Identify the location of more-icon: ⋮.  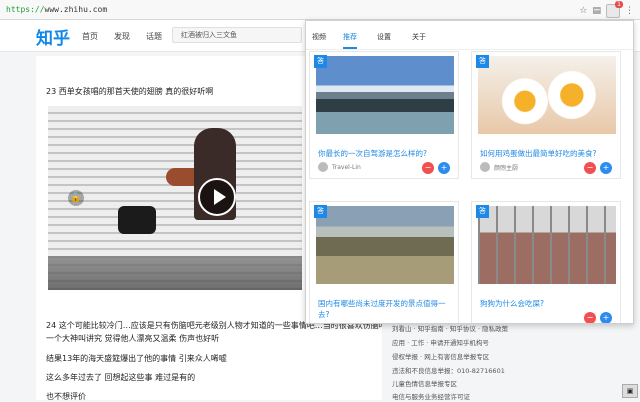
(629, 11).